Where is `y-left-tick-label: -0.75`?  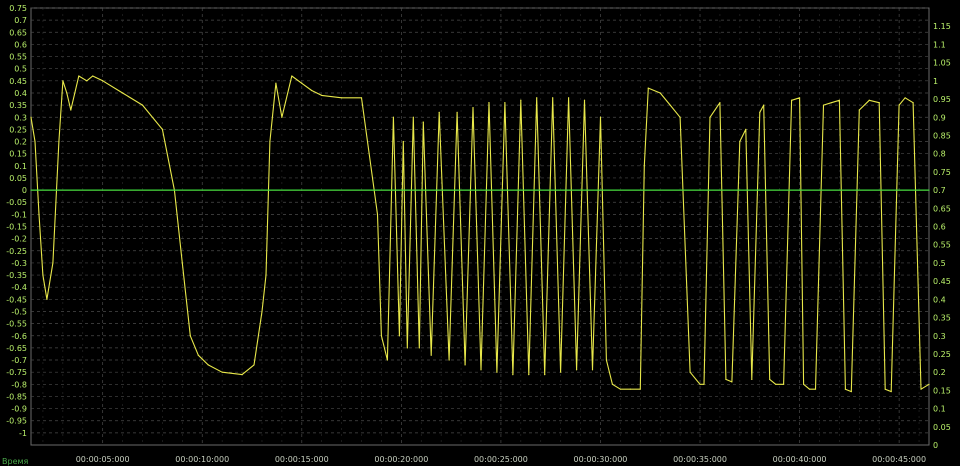 y-left-tick-label: -0.75 is located at coordinates (16, 372).